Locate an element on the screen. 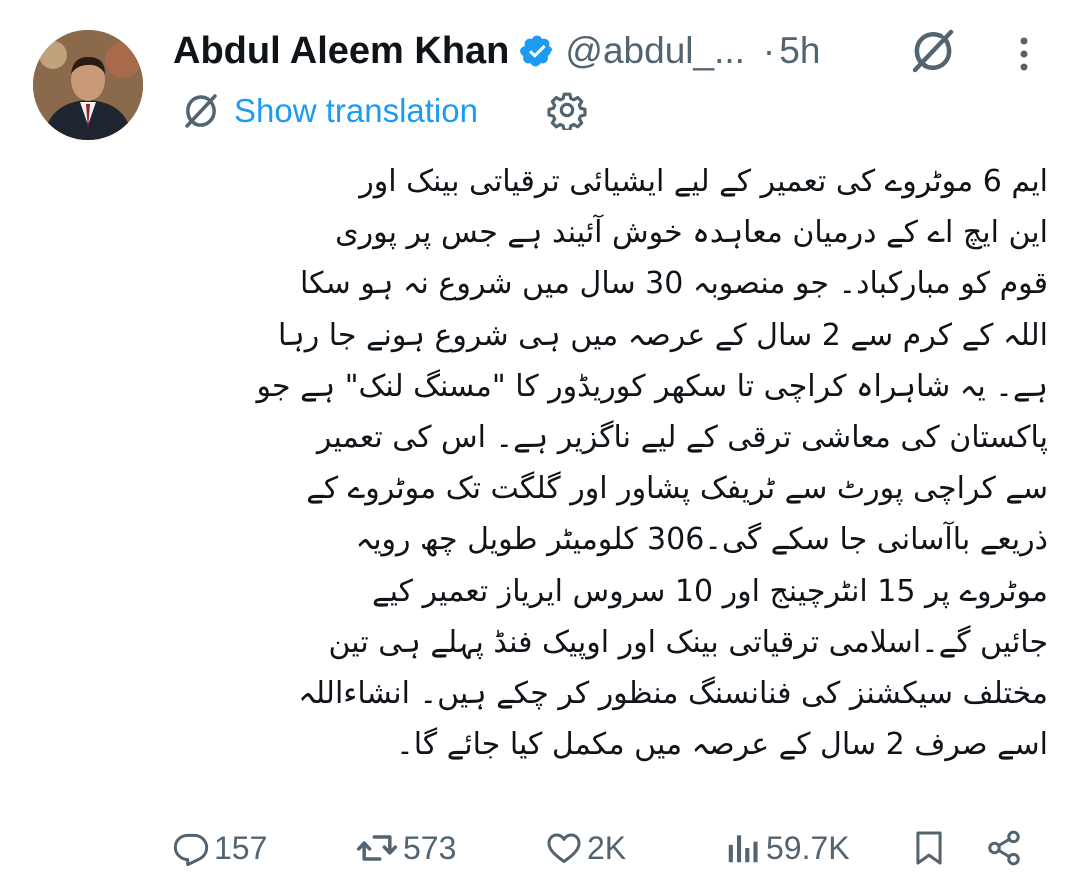 This screenshot has width=1080, height=895. like-count: 2K is located at coordinates (607, 847).